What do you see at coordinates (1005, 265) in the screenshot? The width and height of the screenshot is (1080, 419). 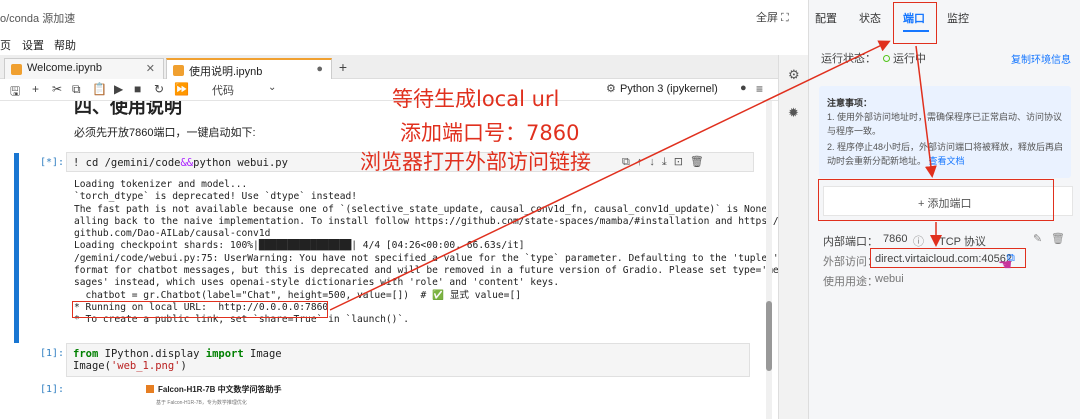 I see `cursor-hand-icon: ☚` at bounding box center [1005, 265].